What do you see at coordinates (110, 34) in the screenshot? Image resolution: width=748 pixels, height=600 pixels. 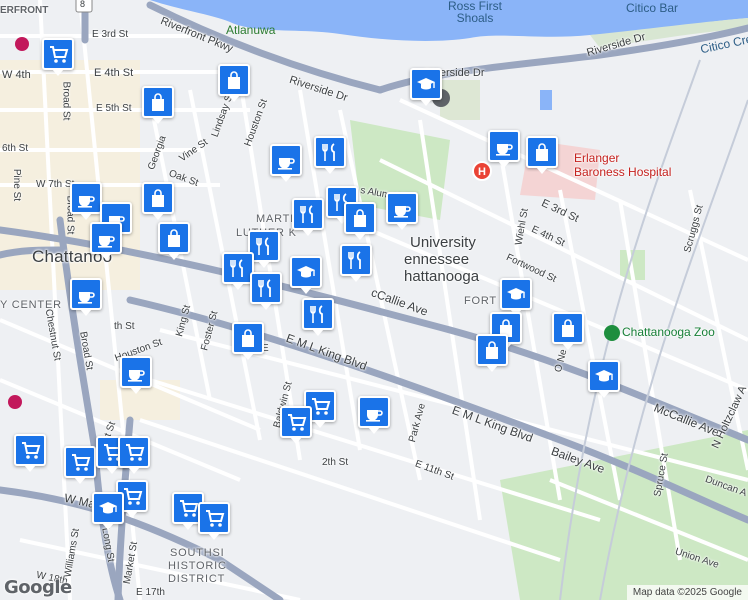 I see `label-e-3rd-nw: E 3rd St` at bounding box center [110, 34].